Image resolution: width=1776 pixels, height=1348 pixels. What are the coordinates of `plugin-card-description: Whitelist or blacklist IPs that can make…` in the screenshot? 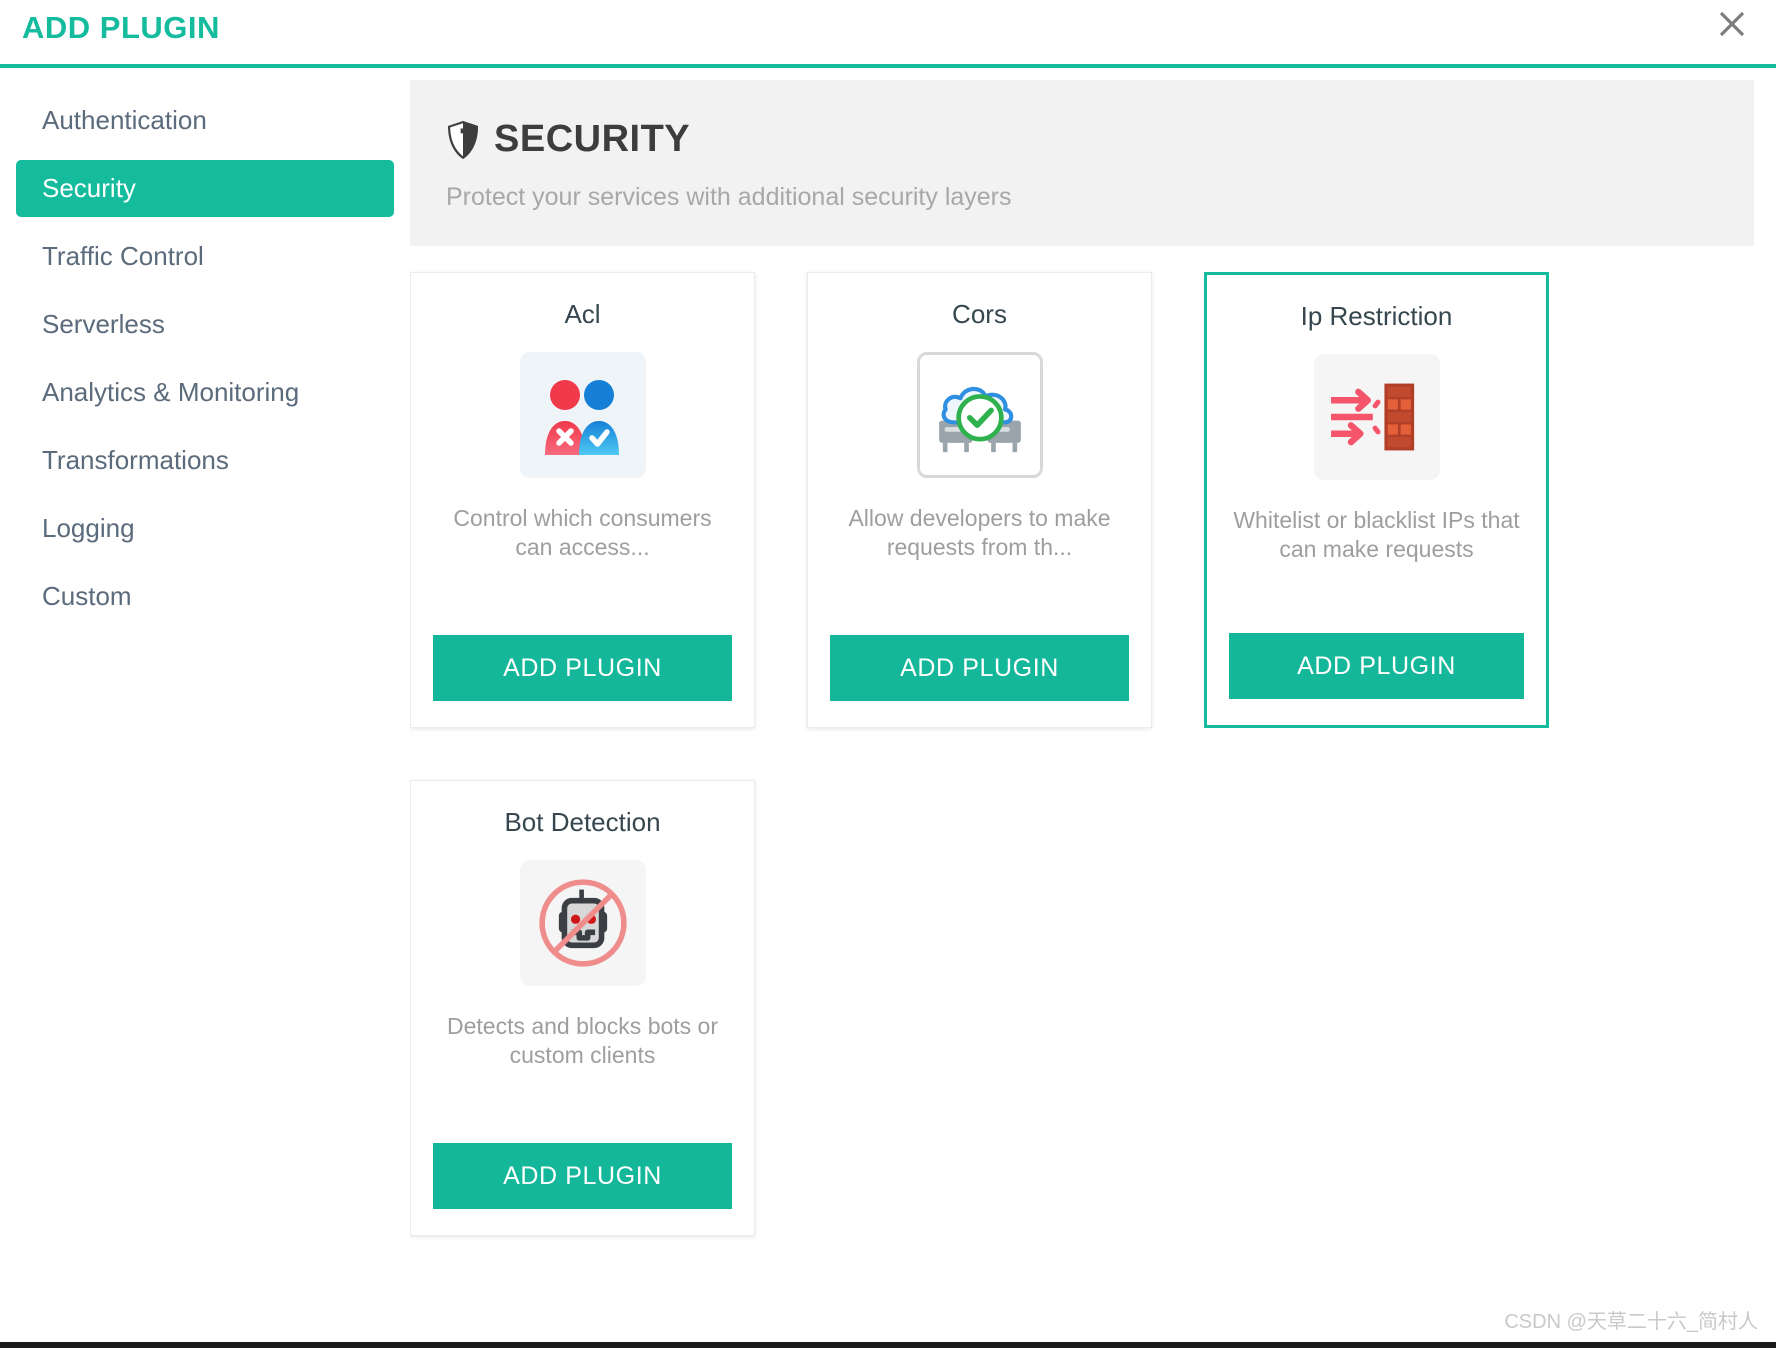 It's located at (1376, 535).